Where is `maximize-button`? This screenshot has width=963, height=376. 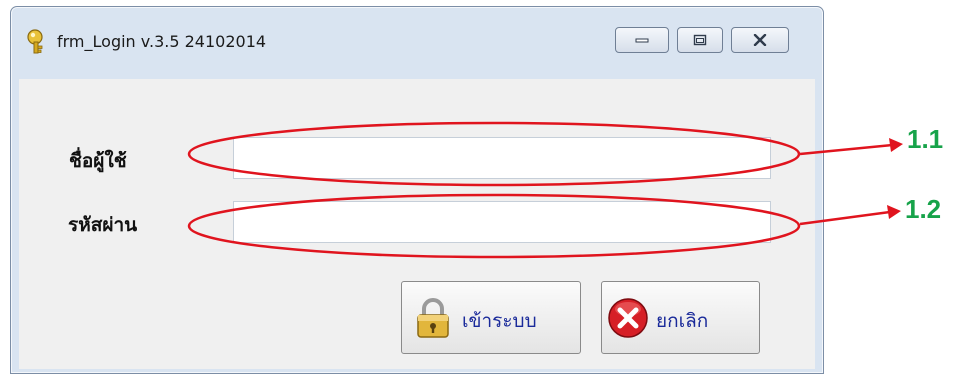
maximize-button is located at coordinates (700, 40).